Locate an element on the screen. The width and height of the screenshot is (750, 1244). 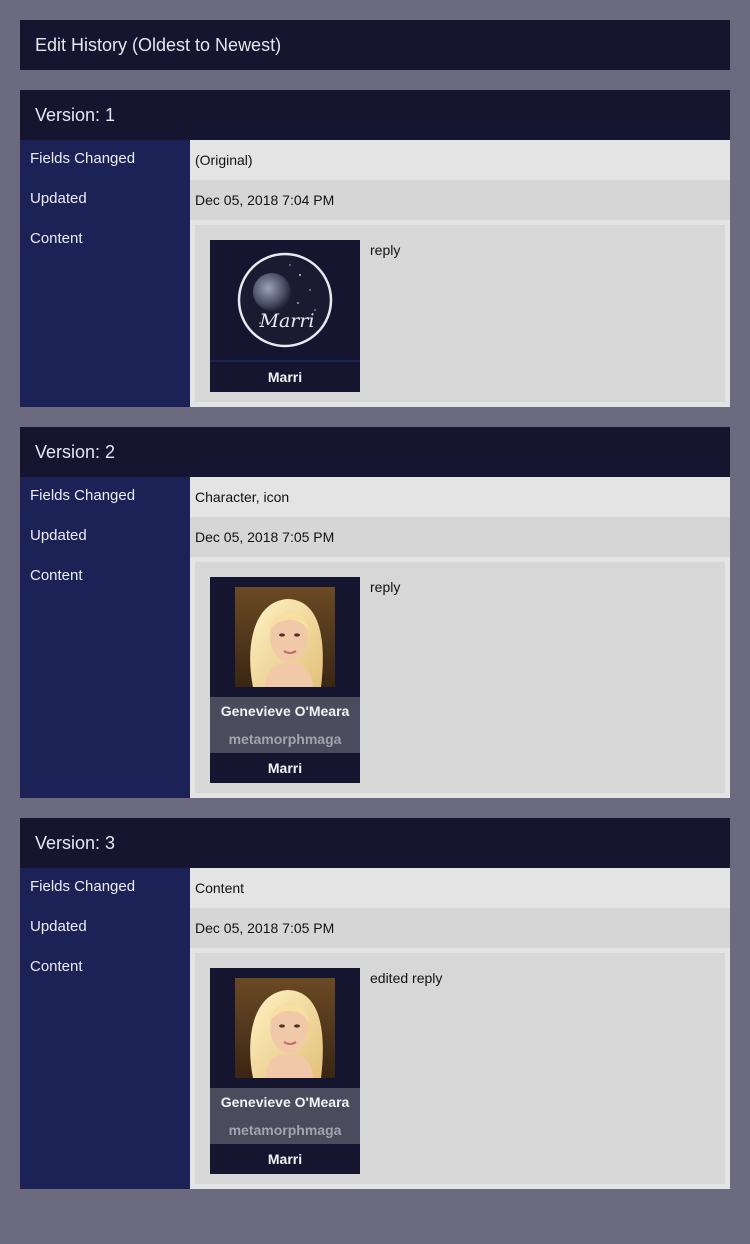
updated-row: Updated Dec 05, 2018 7:04 PM is located at coordinates (375, 200).